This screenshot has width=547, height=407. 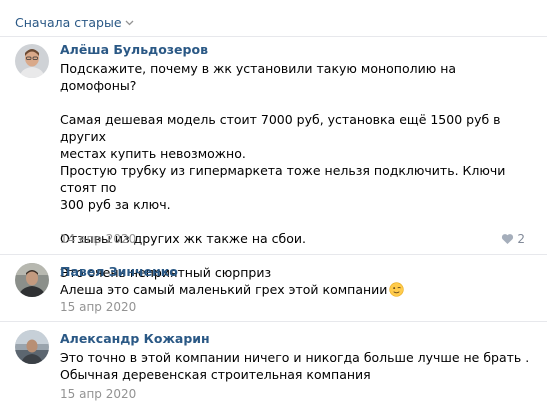 I want to click on chevron-down-icon, so click(x=129, y=21).